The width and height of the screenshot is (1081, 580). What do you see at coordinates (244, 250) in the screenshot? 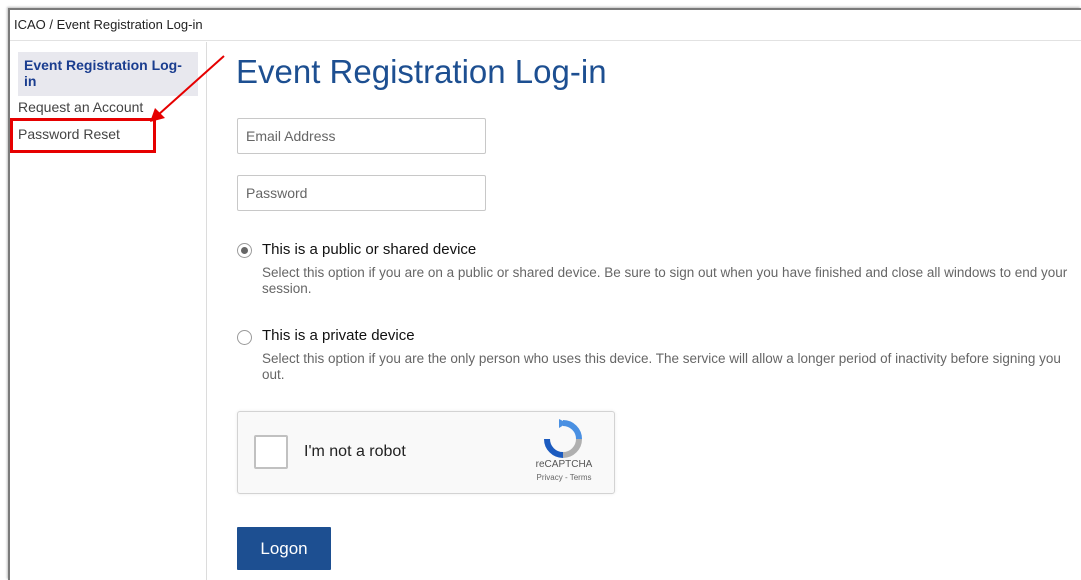
I see `public-device-radio` at bounding box center [244, 250].